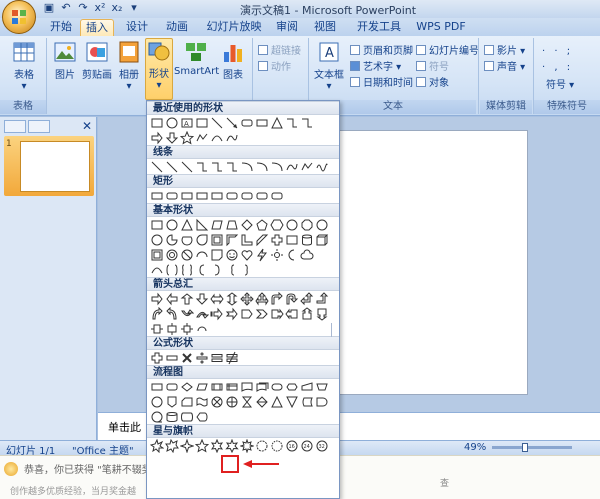 The image size is (600, 499). What do you see at coordinates (157, 138) in the screenshot?
I see `right-arrow-shape-icon` at bounding box center [157, 138].